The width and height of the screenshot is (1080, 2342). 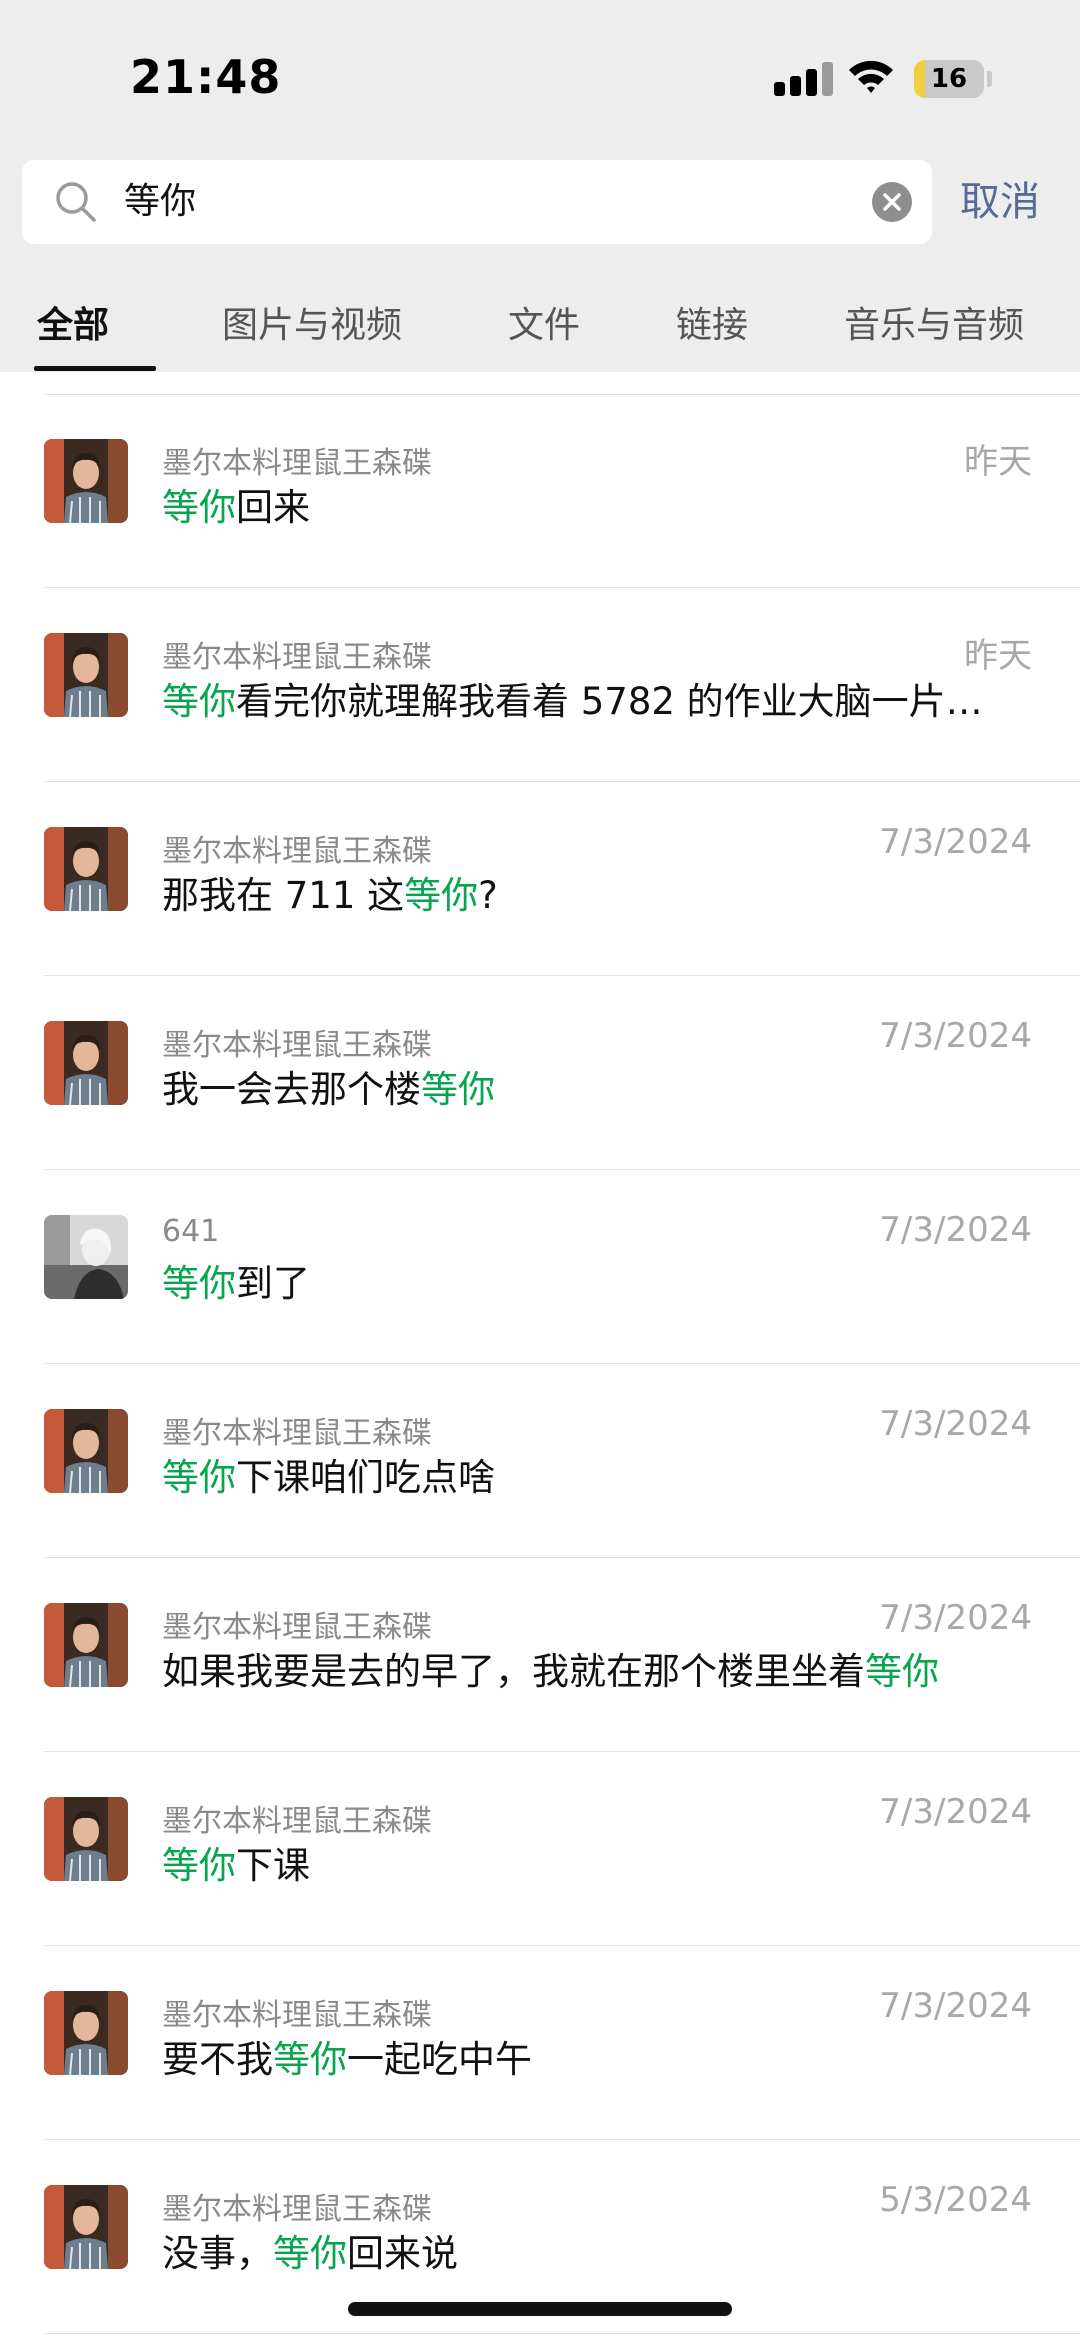 I want to click on row-divider, so click(x=562, y=2333).